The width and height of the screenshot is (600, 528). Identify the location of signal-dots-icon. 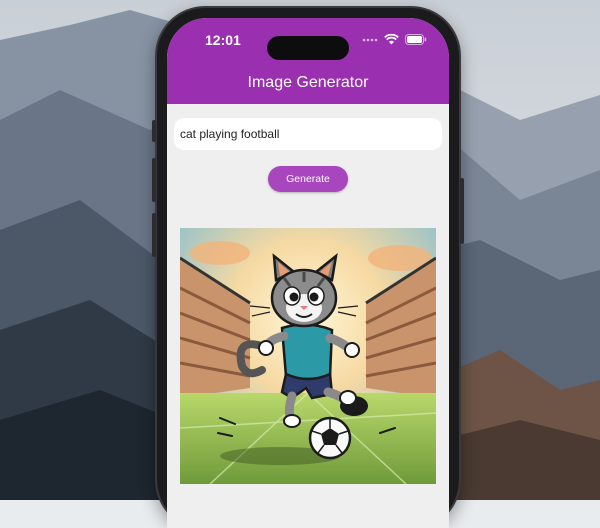
(370, 39).